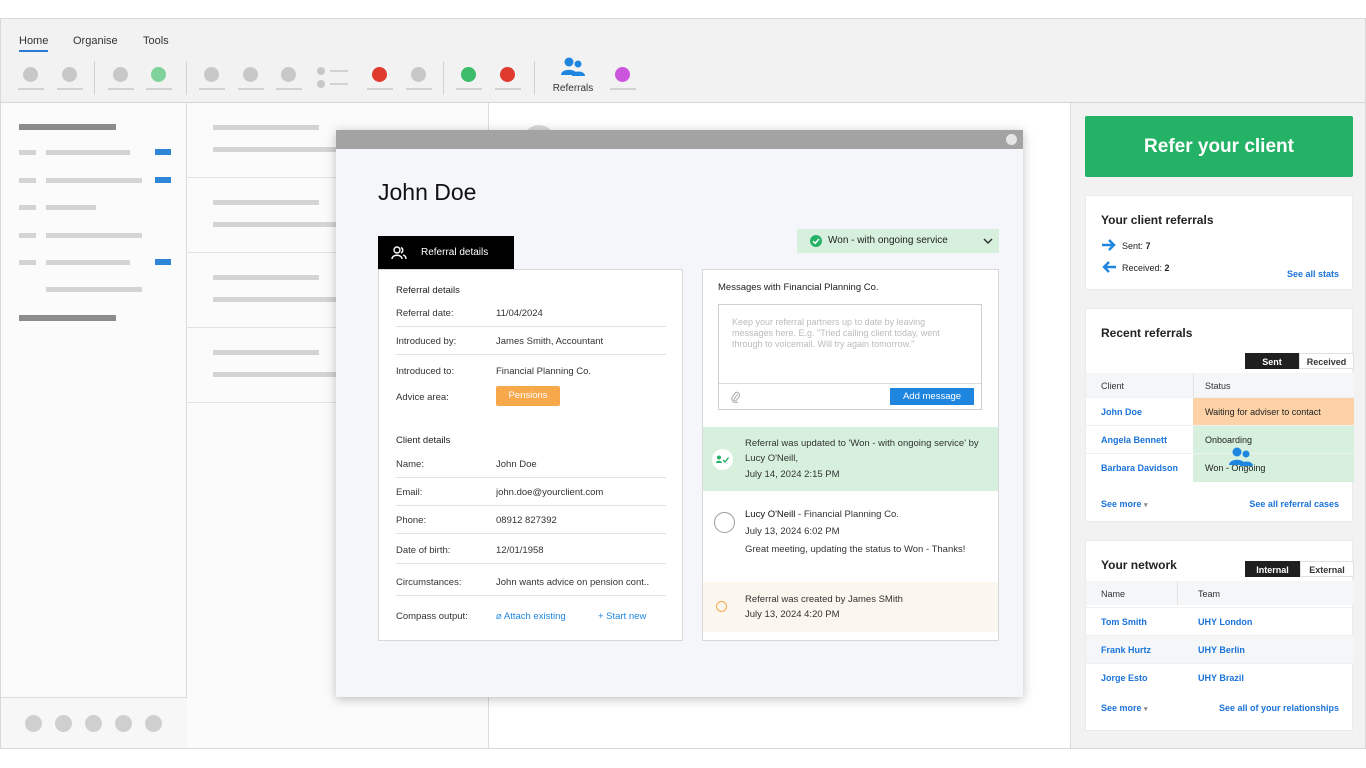 The image size is (1366, 768). What do you see at coordinates (455, 252) in the screenshot?
I see `tab-label: Referral details` at bounding box center [455, 252].